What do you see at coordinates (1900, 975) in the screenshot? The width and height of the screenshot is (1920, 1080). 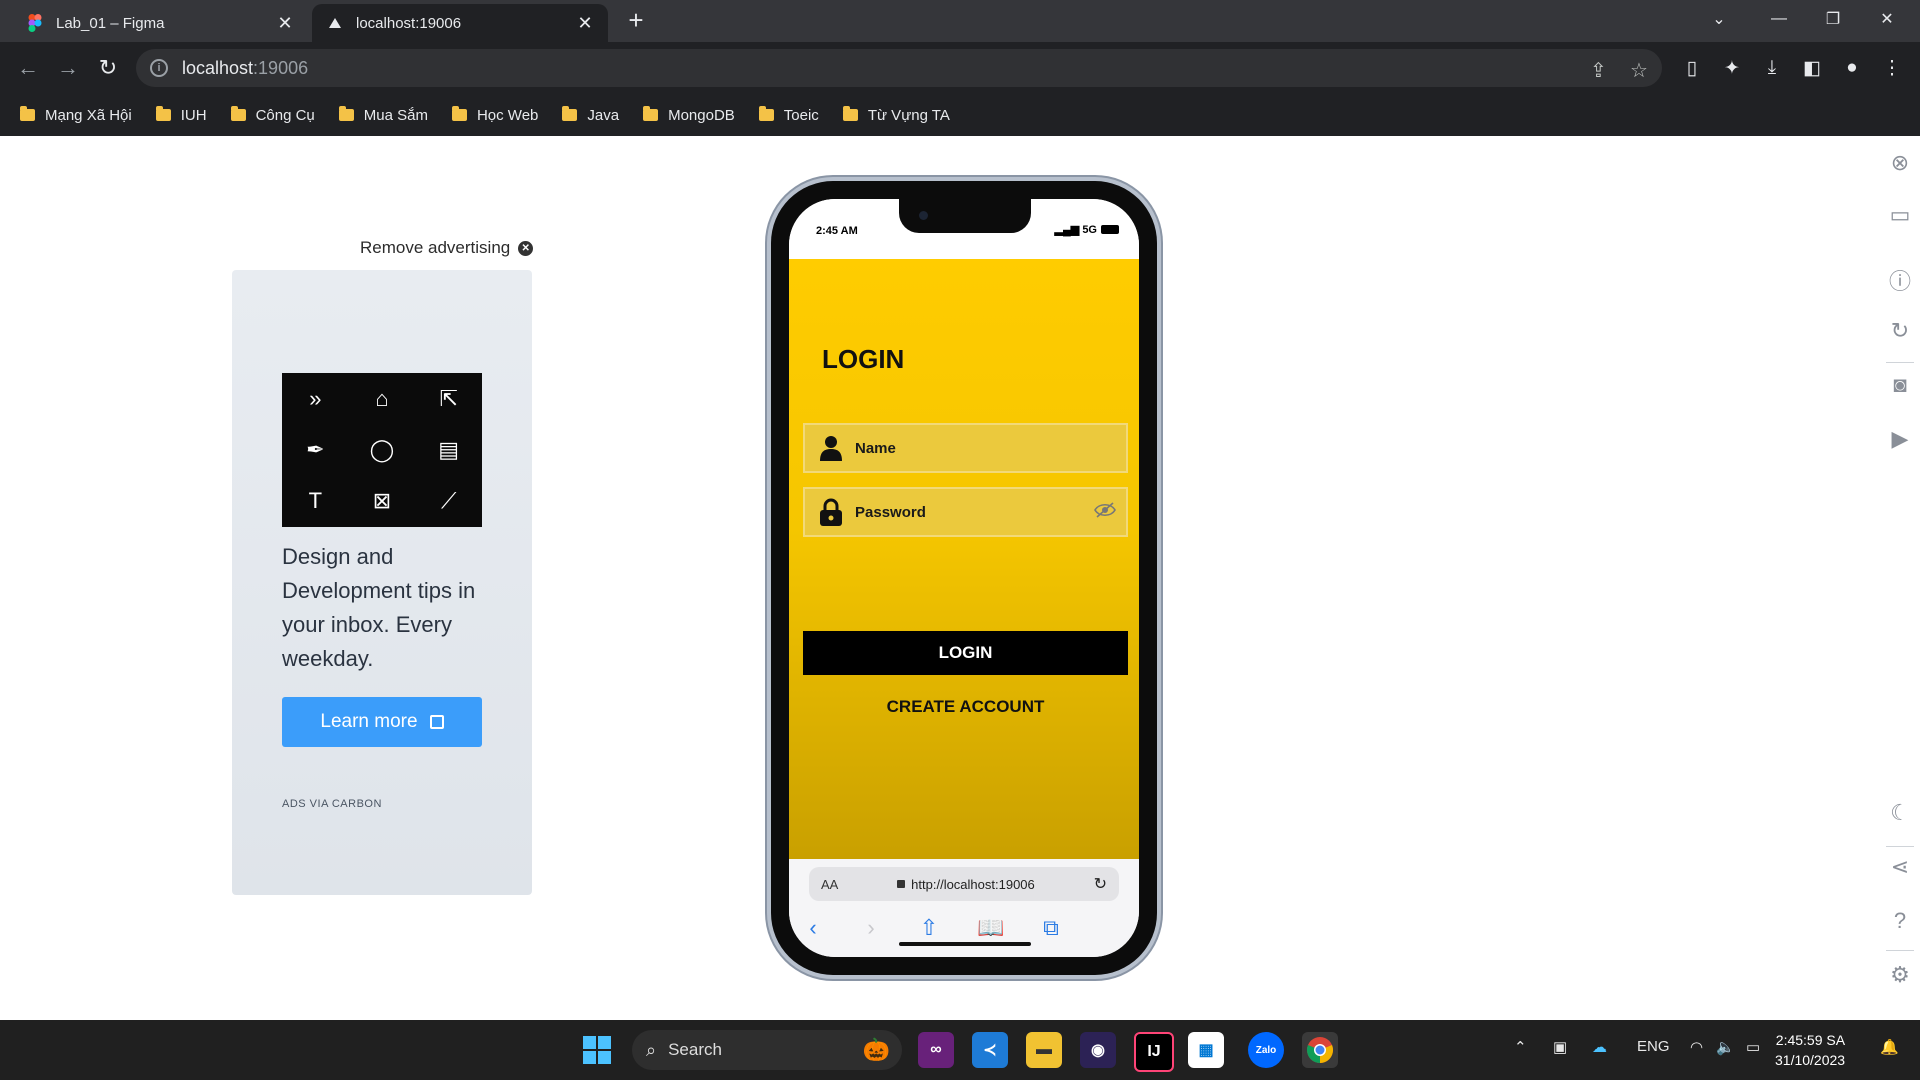 I see `settings-gear-icon: ⚙` at bounding box center [1900, 975].